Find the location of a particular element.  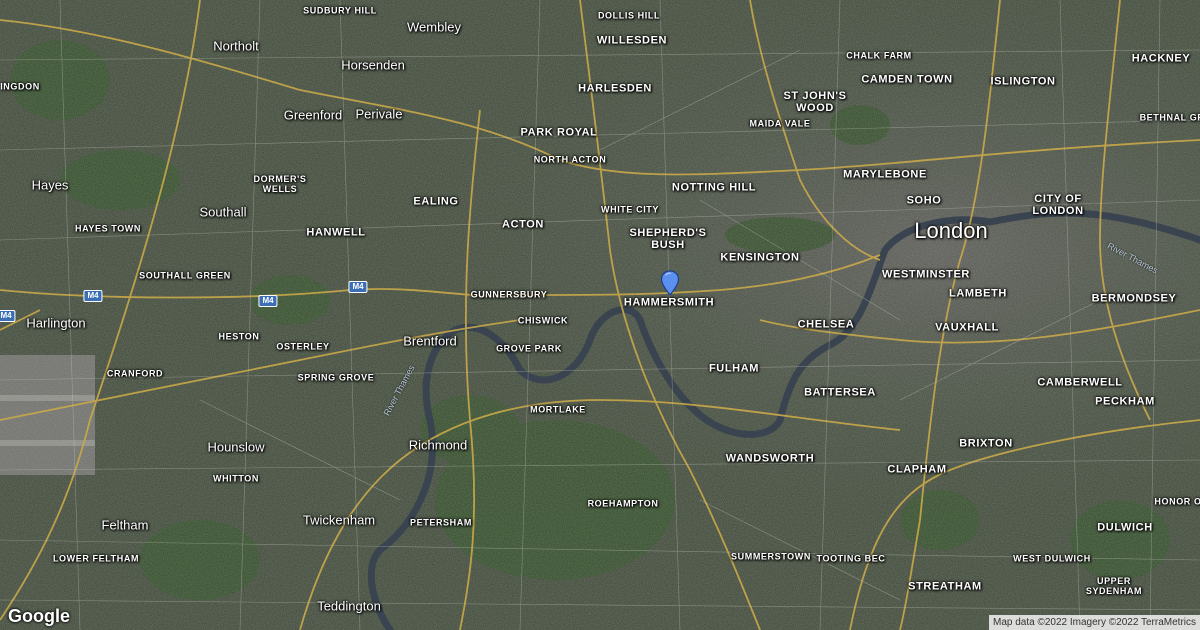

place-label: EALING is located at coordinates (436, 201).